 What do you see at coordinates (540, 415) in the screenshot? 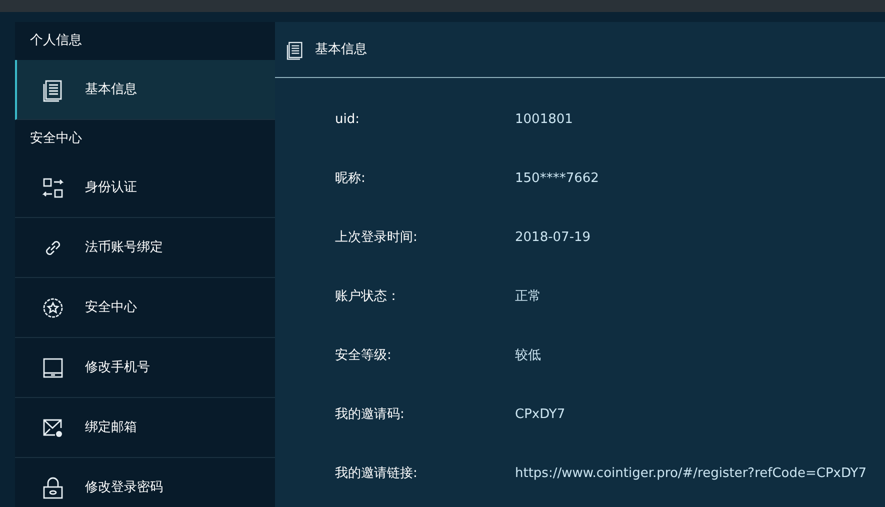
I see `field-value: CPxDY7` at bounding box center [540, 415].